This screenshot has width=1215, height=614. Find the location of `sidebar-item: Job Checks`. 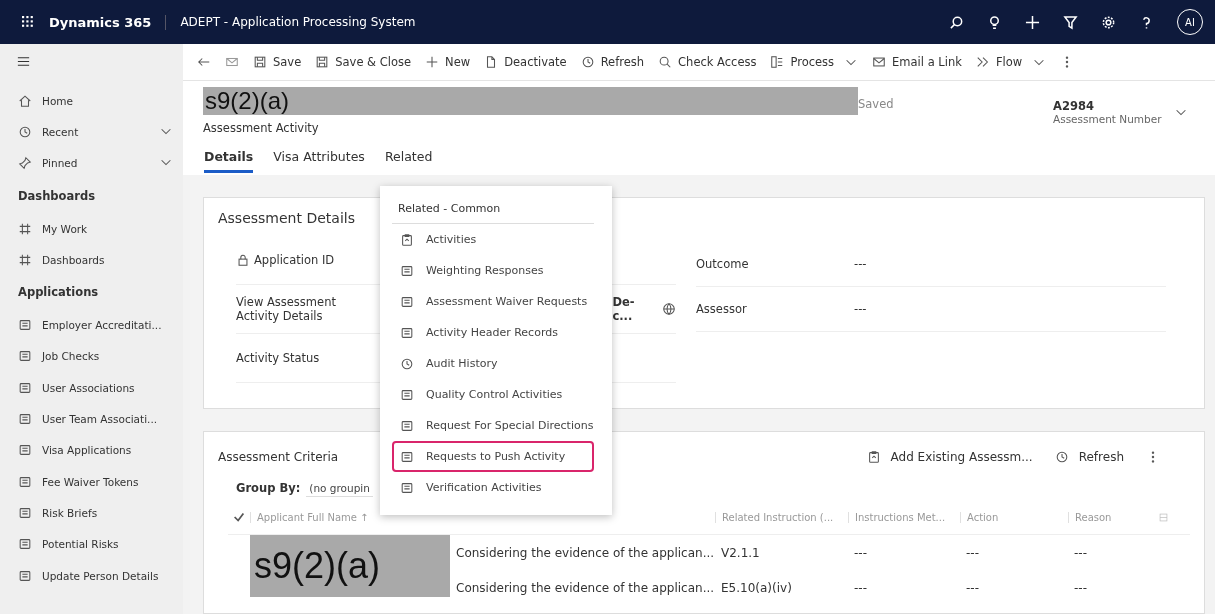

sidebar-item: Job Checks is located at coordinates (95, 356).